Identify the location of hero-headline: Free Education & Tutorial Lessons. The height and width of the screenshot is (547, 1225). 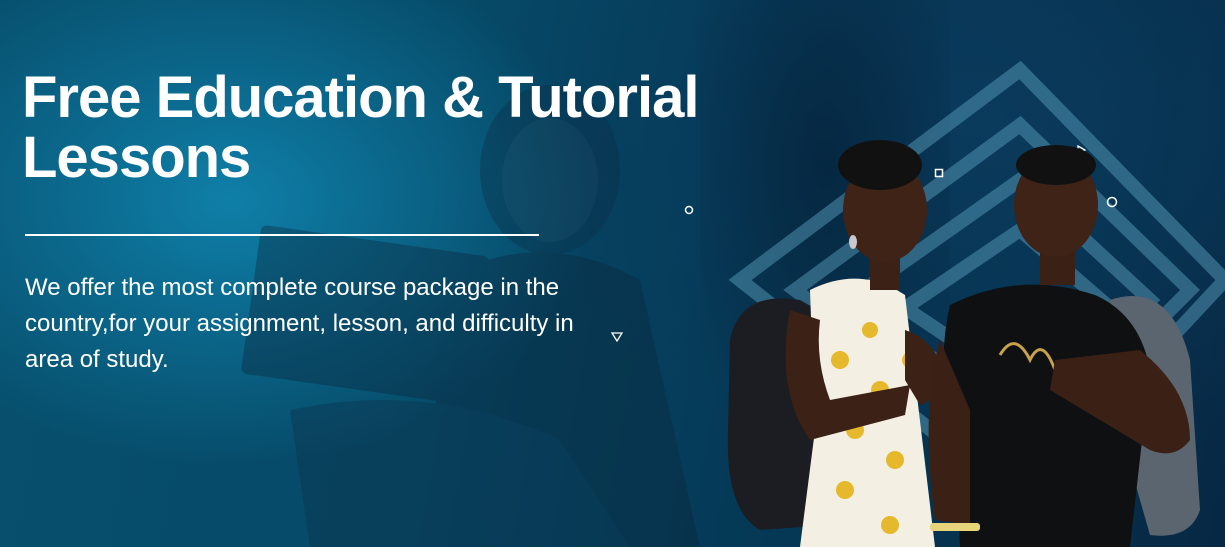
(360, 127).